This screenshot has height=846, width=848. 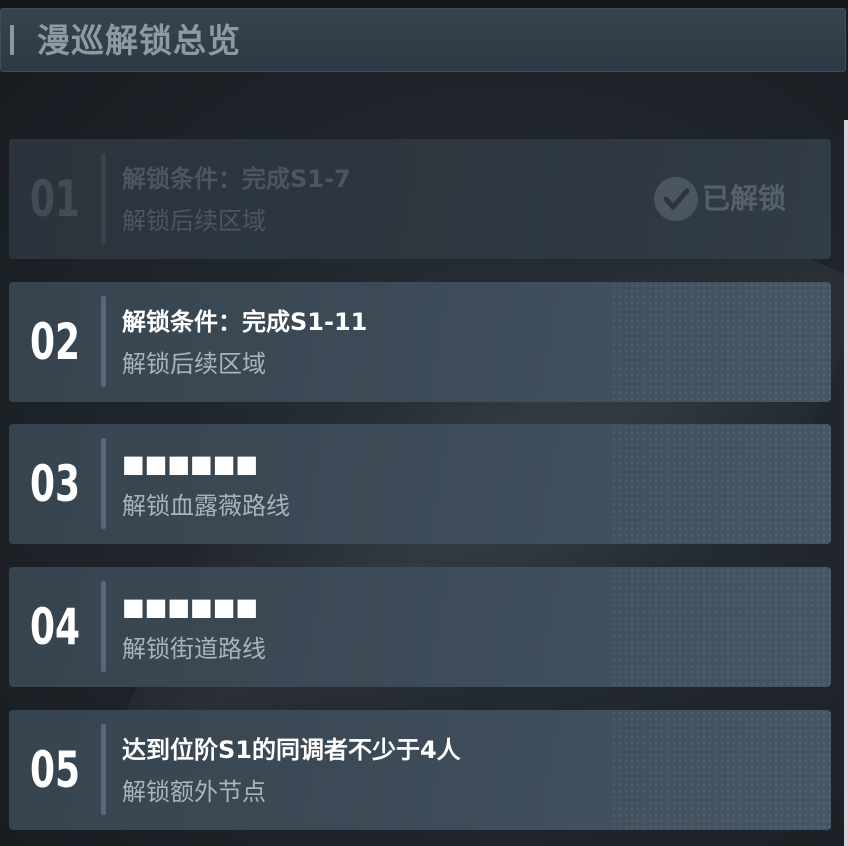 I want to click on card-condition: 达到位阶S1的同调者不少于4人, so click(x=291, y=750).